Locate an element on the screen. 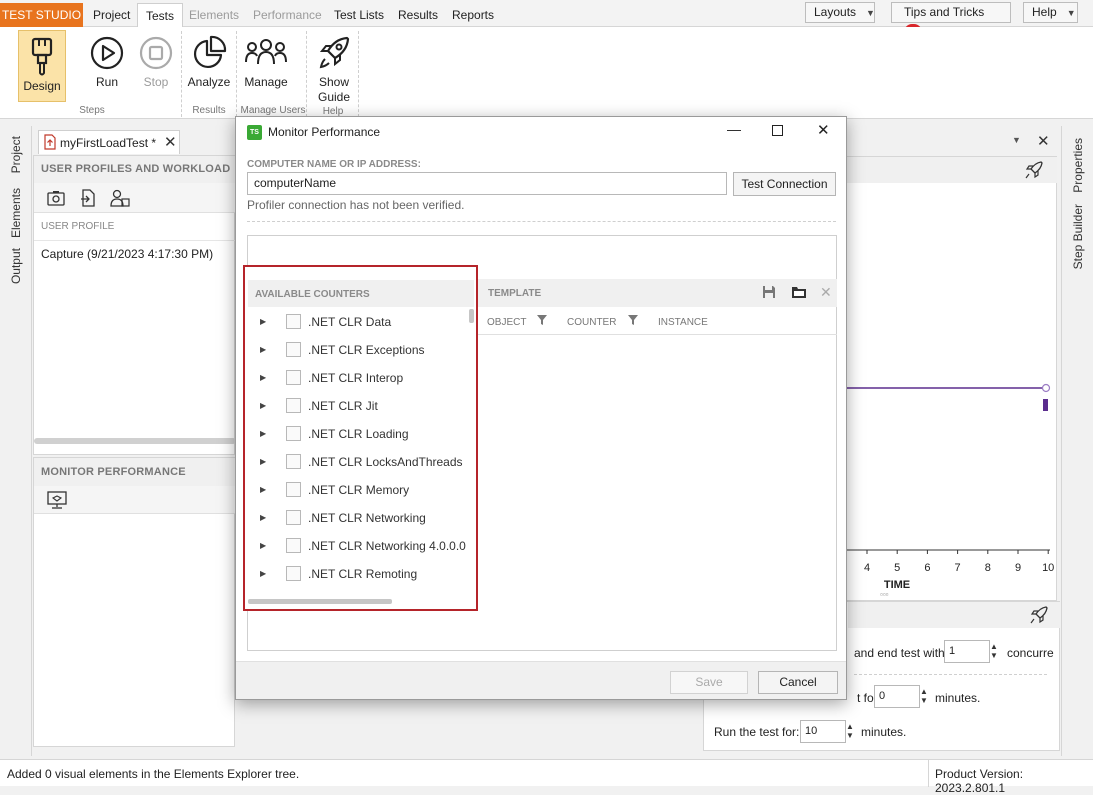  vertical-scrollbar is located at coordinates (471, 316).